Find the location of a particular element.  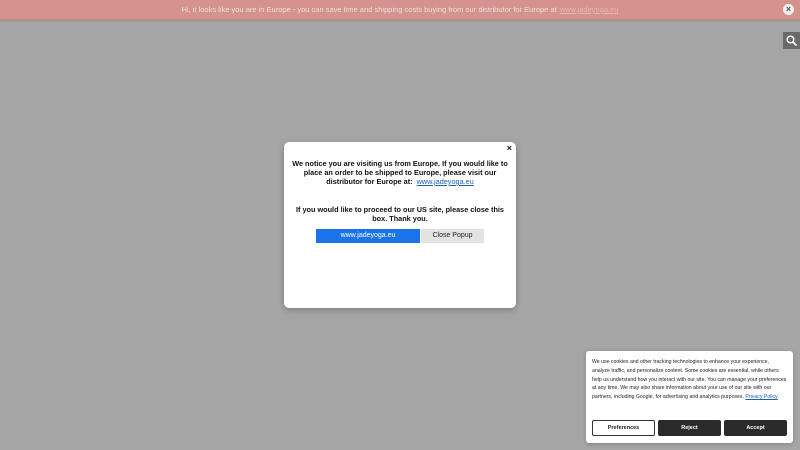

privacy-policy-link: Privacy Policy is located at coordinates (761, 397).